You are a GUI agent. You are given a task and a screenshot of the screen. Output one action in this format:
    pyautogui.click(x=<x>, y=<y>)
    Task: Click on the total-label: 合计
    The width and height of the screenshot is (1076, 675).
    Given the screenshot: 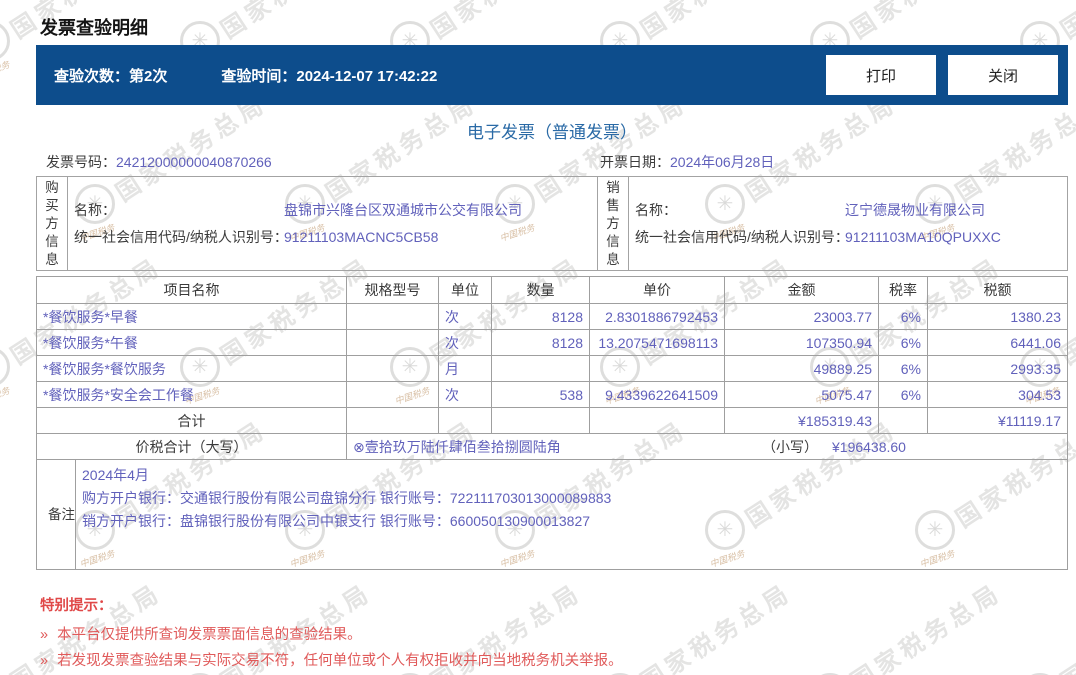 What is the action you would take?
    pyautogui.click(x=191, y=420)
    